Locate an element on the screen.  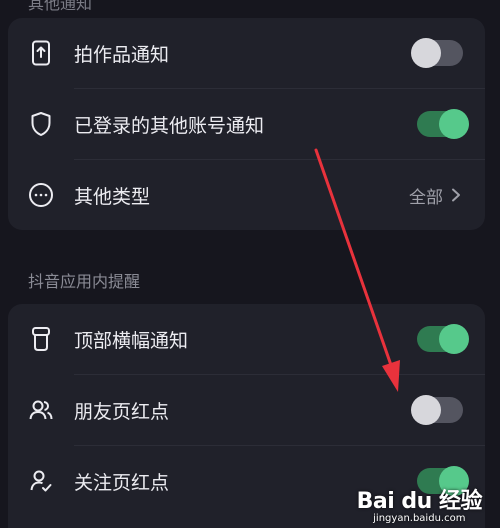
banner-icon is located at coordinates (41, 339).